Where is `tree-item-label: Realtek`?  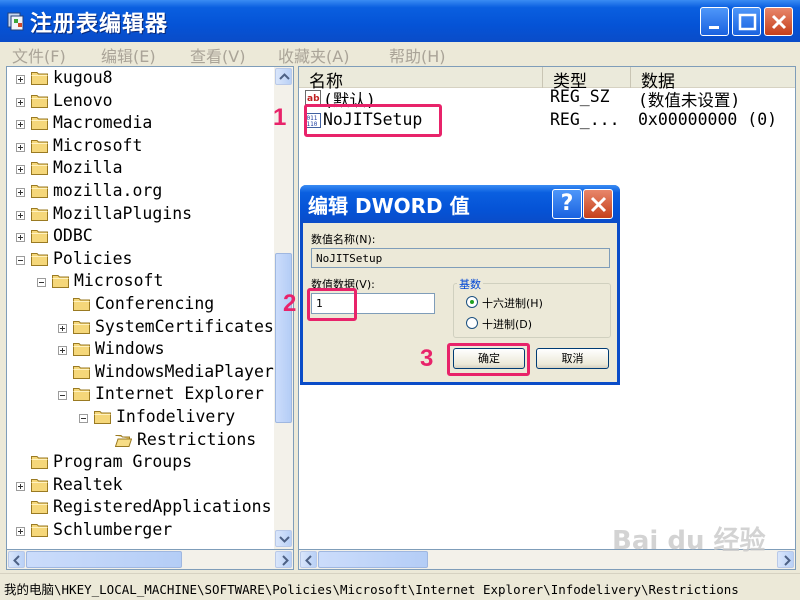
tree-item-label: Realtek is located at coordinates (88, 484).